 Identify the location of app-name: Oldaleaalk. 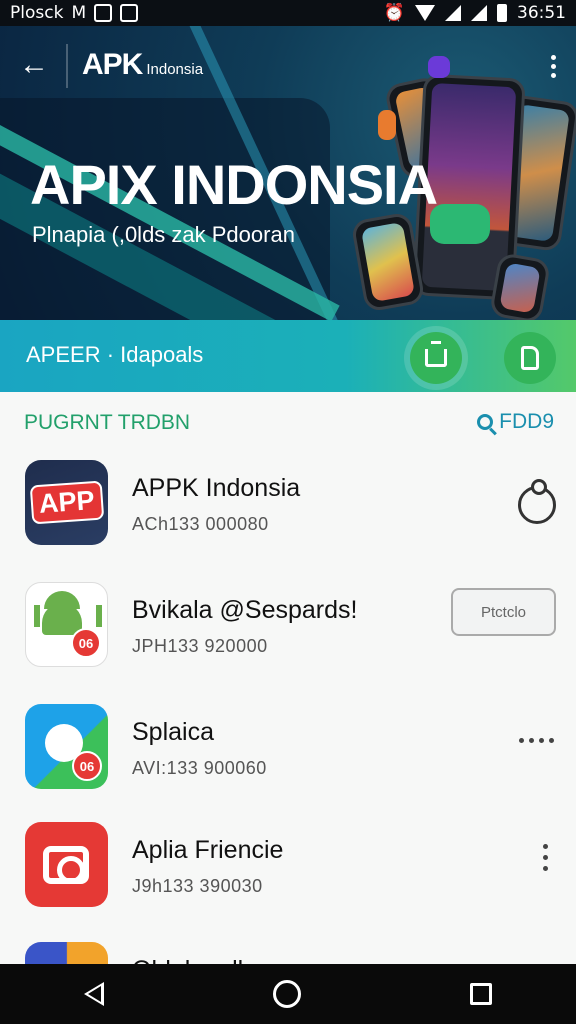
(191, 960).